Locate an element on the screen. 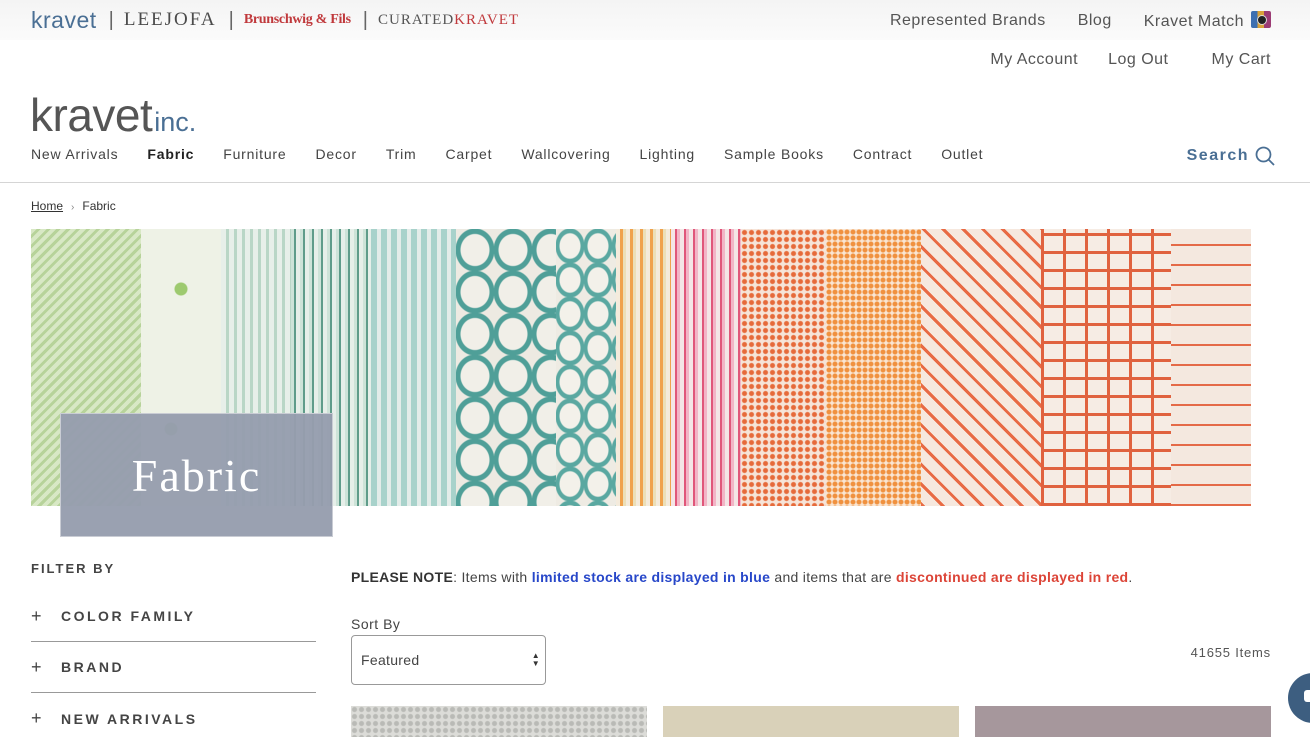 The width and height of the screenshot is (1310, 737). site-logo: kravetinc. is located at coordinates (113, 115).